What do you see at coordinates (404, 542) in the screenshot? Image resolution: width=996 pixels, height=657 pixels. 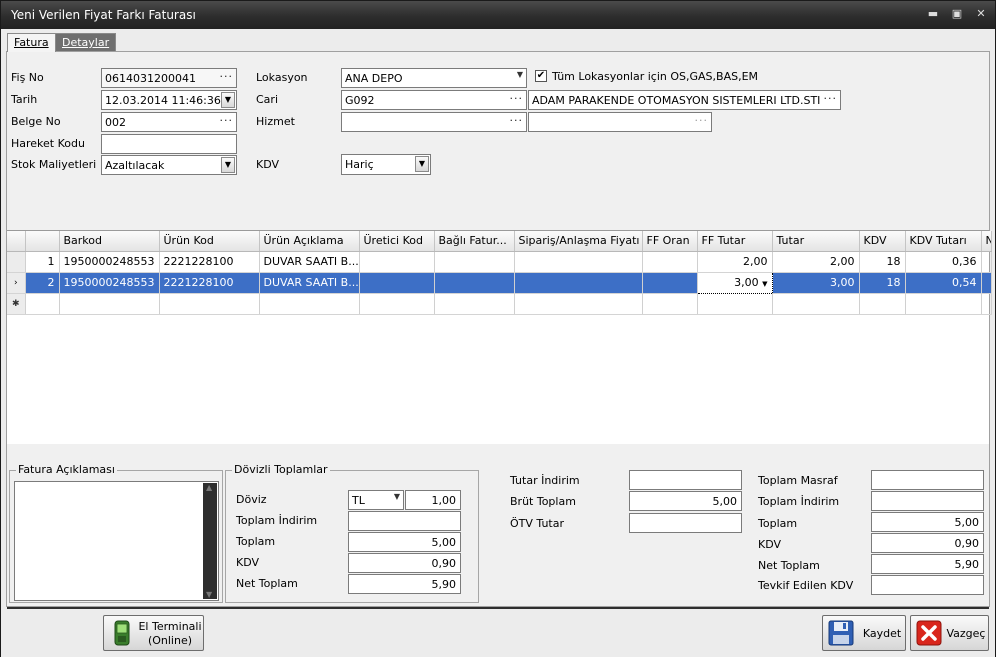 I see `dovizli-toplam-field: 5,00` at bounding box center [404, 542].